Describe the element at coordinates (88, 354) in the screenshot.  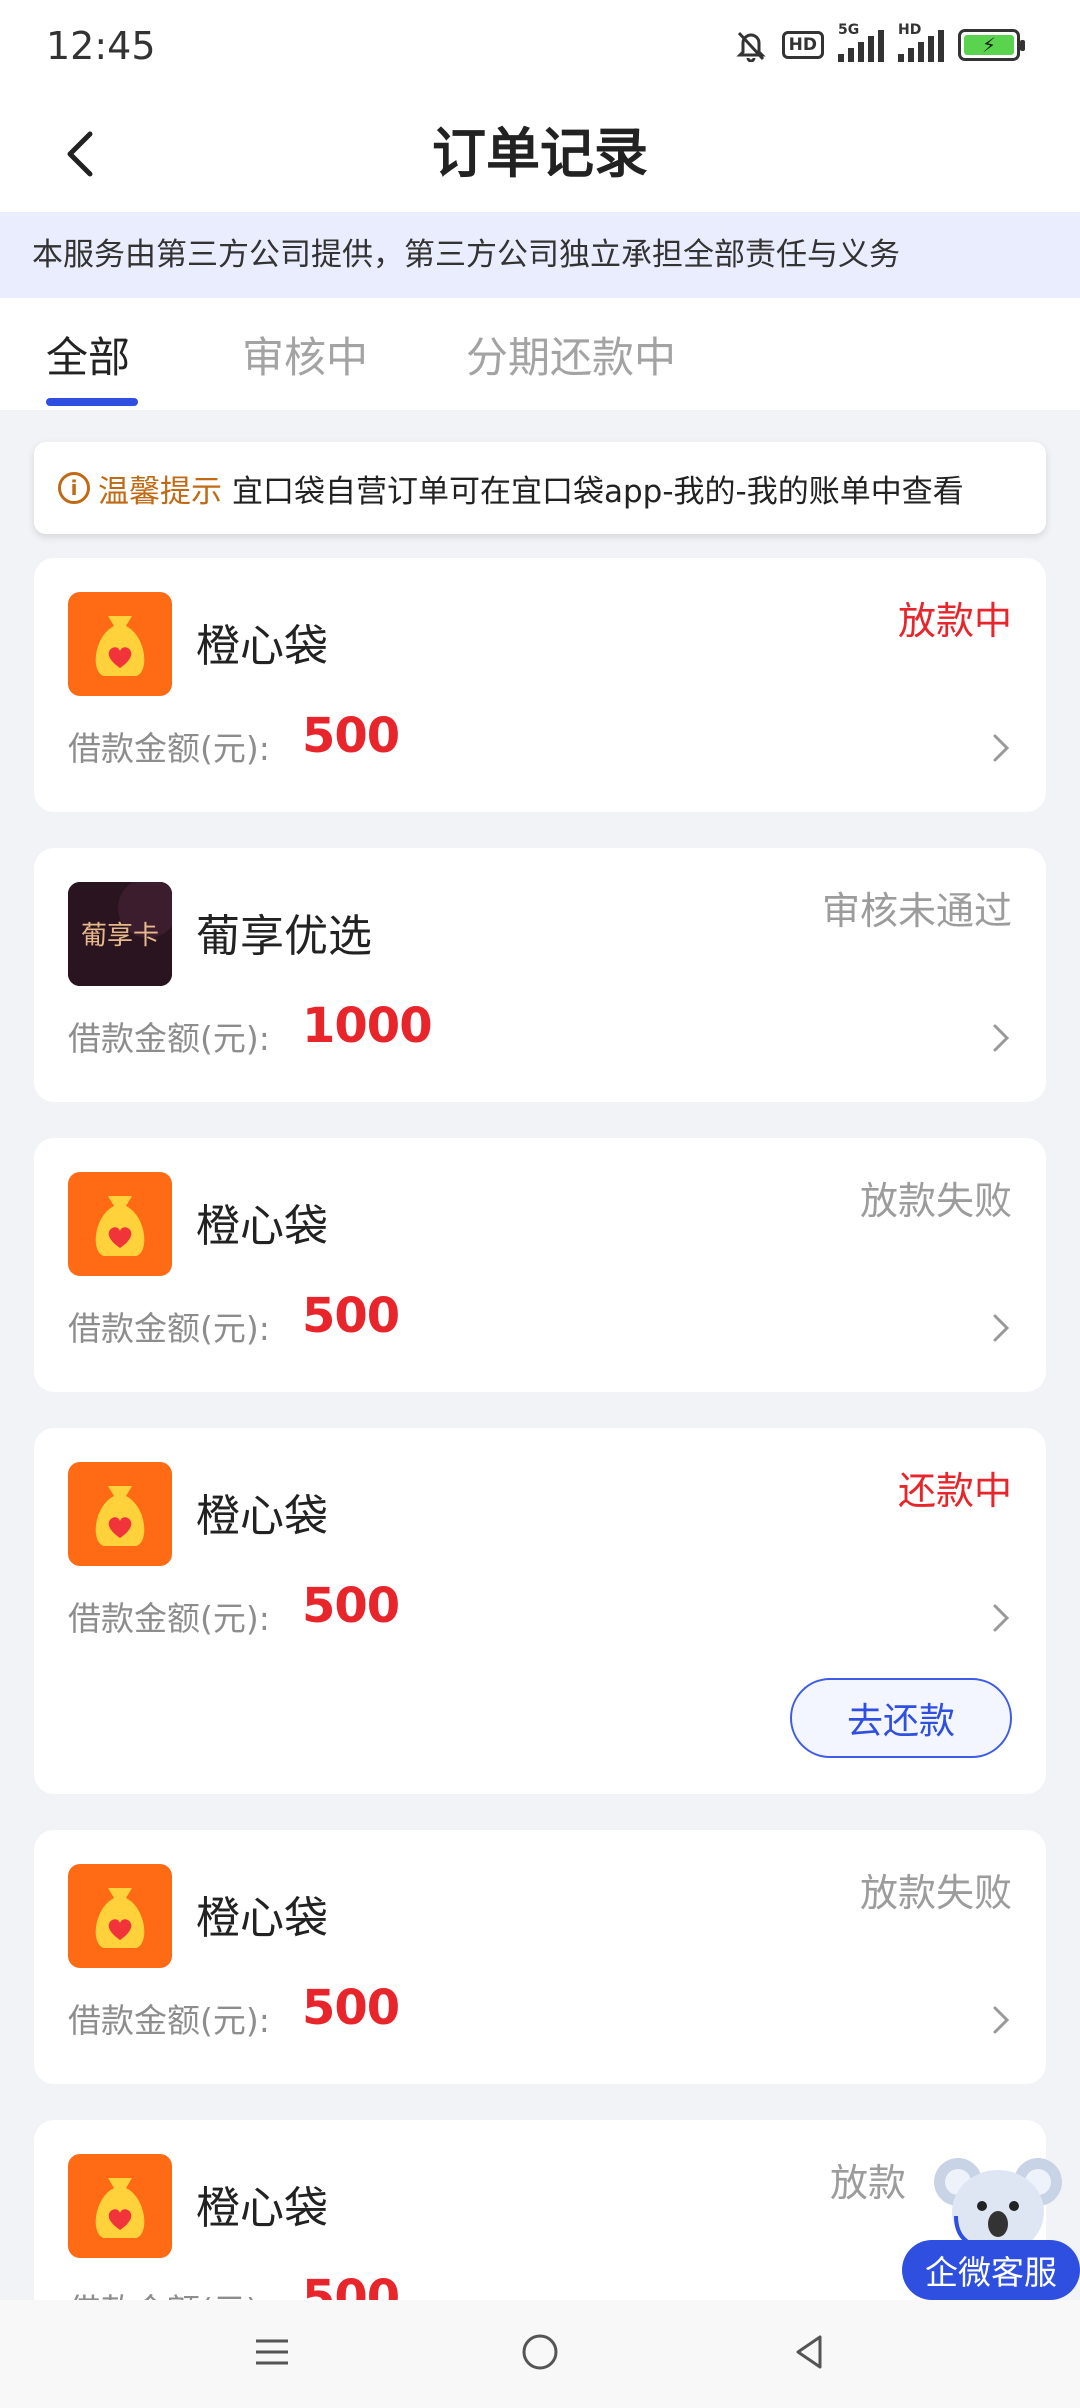
I see `tab-all: 全部` at that location.